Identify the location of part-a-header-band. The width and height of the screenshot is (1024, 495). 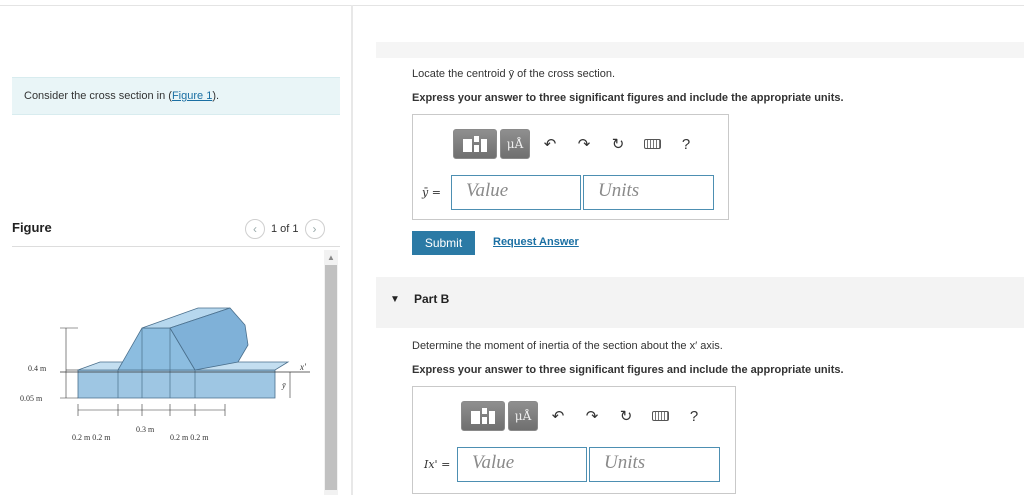
(700, 50).